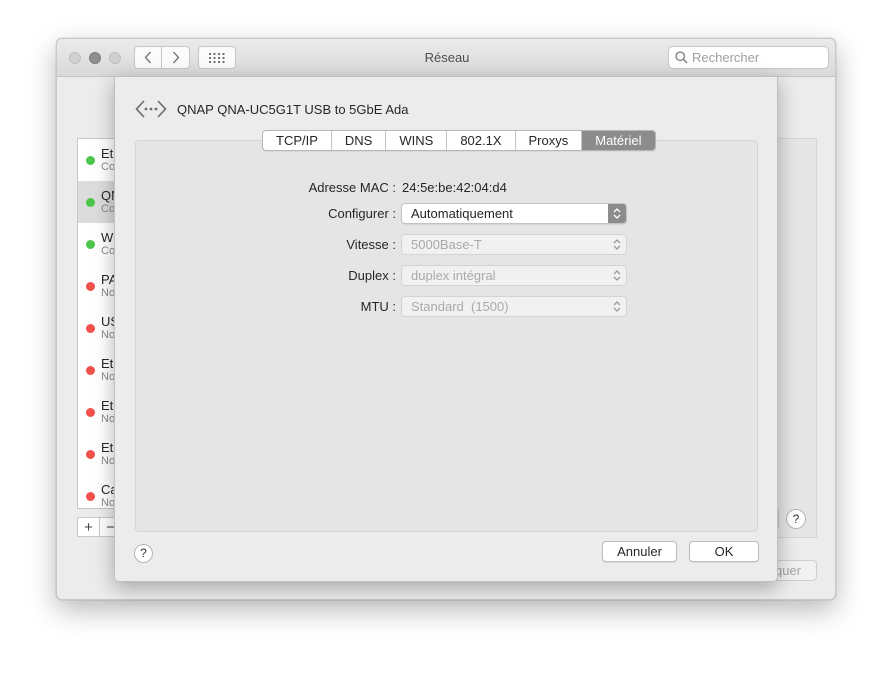 This screenshot has height=675, width=892. I want to click on mac-label: Adresse MAC :, so click(352, 187).